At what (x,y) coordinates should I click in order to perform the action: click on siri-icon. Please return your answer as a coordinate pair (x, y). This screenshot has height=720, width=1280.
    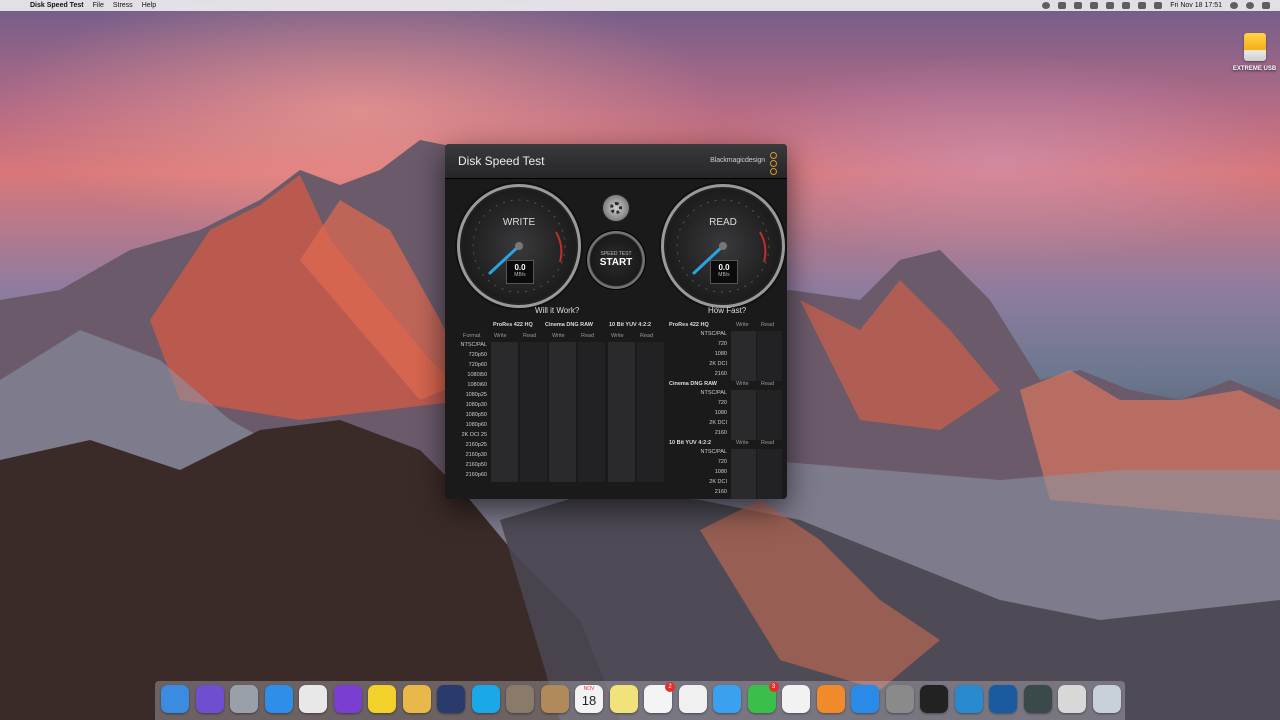
    Looking at the image, I should click on (209, 699).